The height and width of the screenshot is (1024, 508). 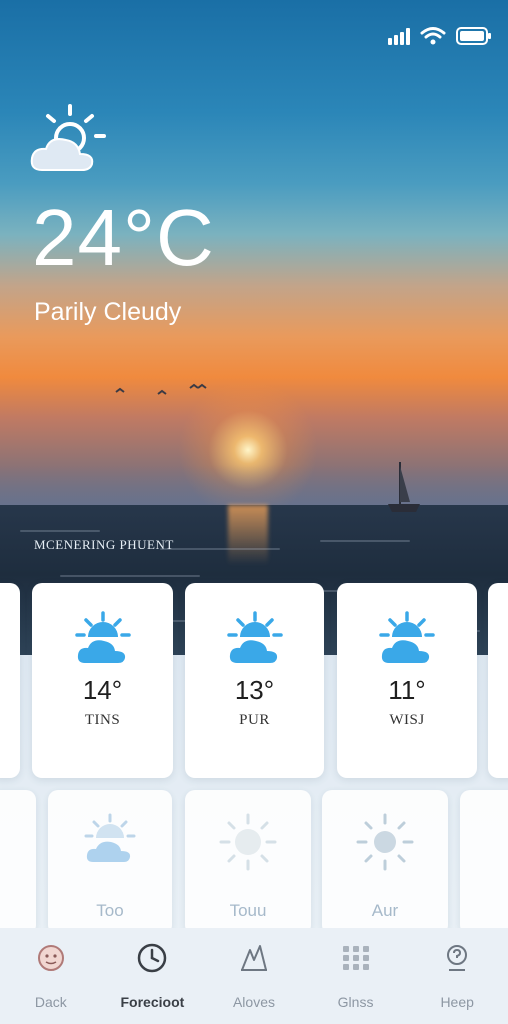 What do you see at coordinates (407, 690) in the screenshot?
I see `forecast-temperature: 11°` at bounding box center [407, 690].